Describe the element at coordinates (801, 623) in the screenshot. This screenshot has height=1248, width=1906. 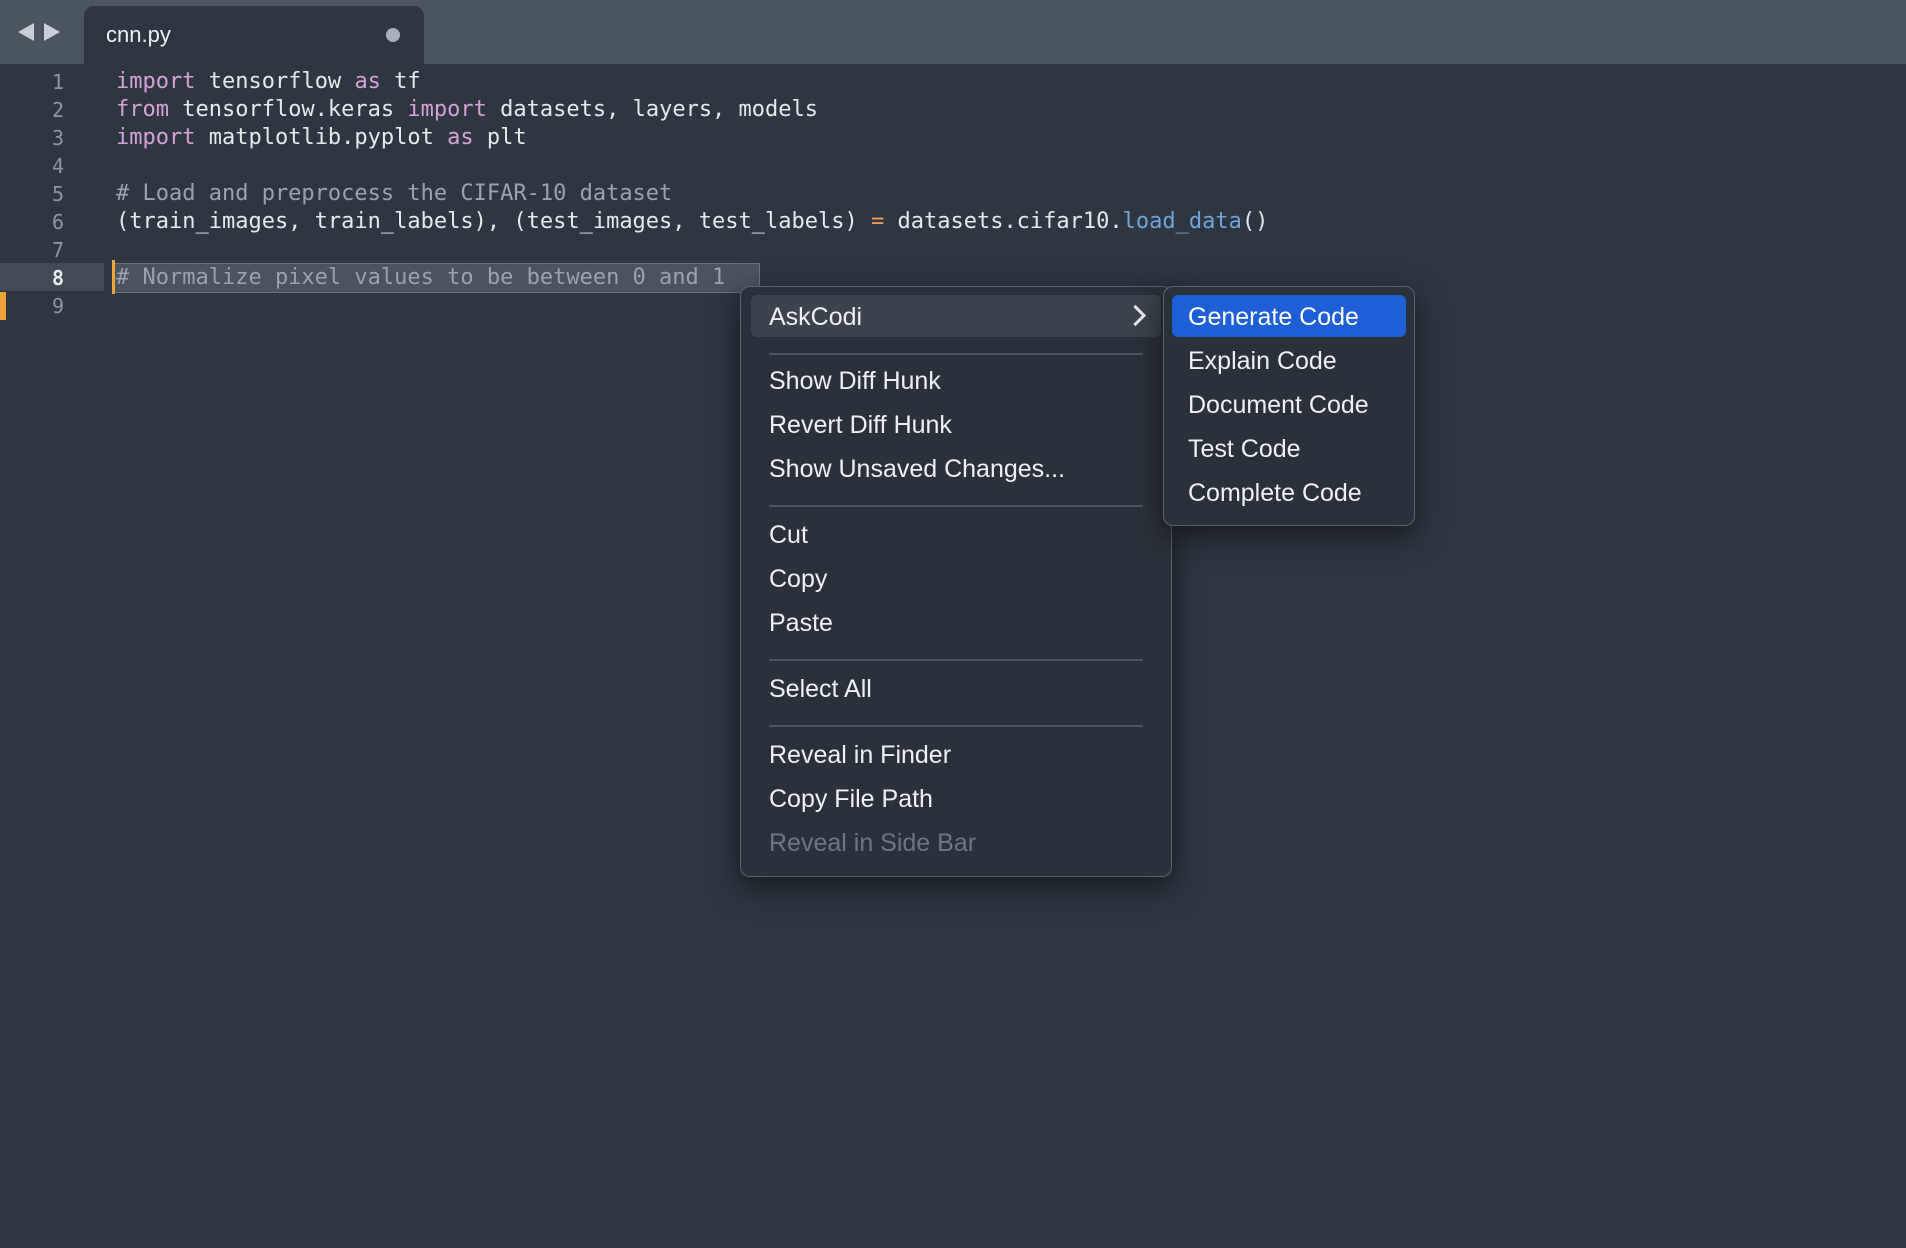
I see `menu-item-label: Paste` at that location.